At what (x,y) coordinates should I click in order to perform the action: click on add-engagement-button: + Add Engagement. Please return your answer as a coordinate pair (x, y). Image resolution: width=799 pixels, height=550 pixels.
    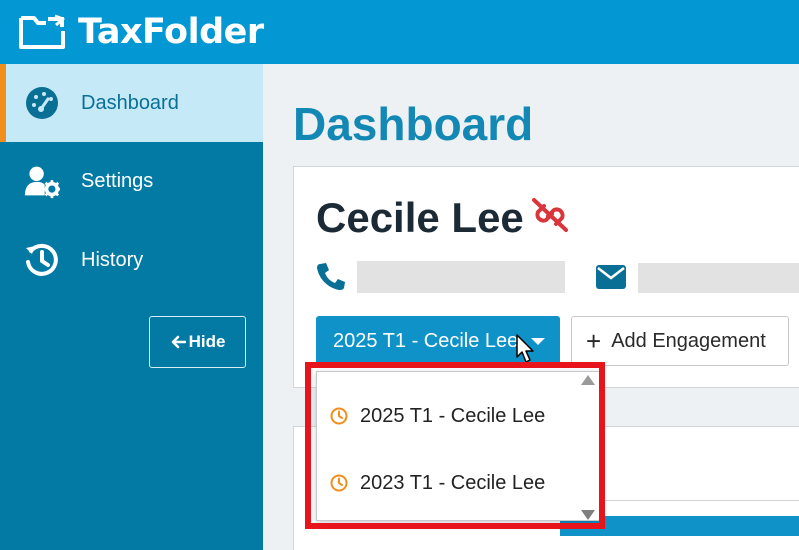
    Looking at the image, I should click on (680, 341).